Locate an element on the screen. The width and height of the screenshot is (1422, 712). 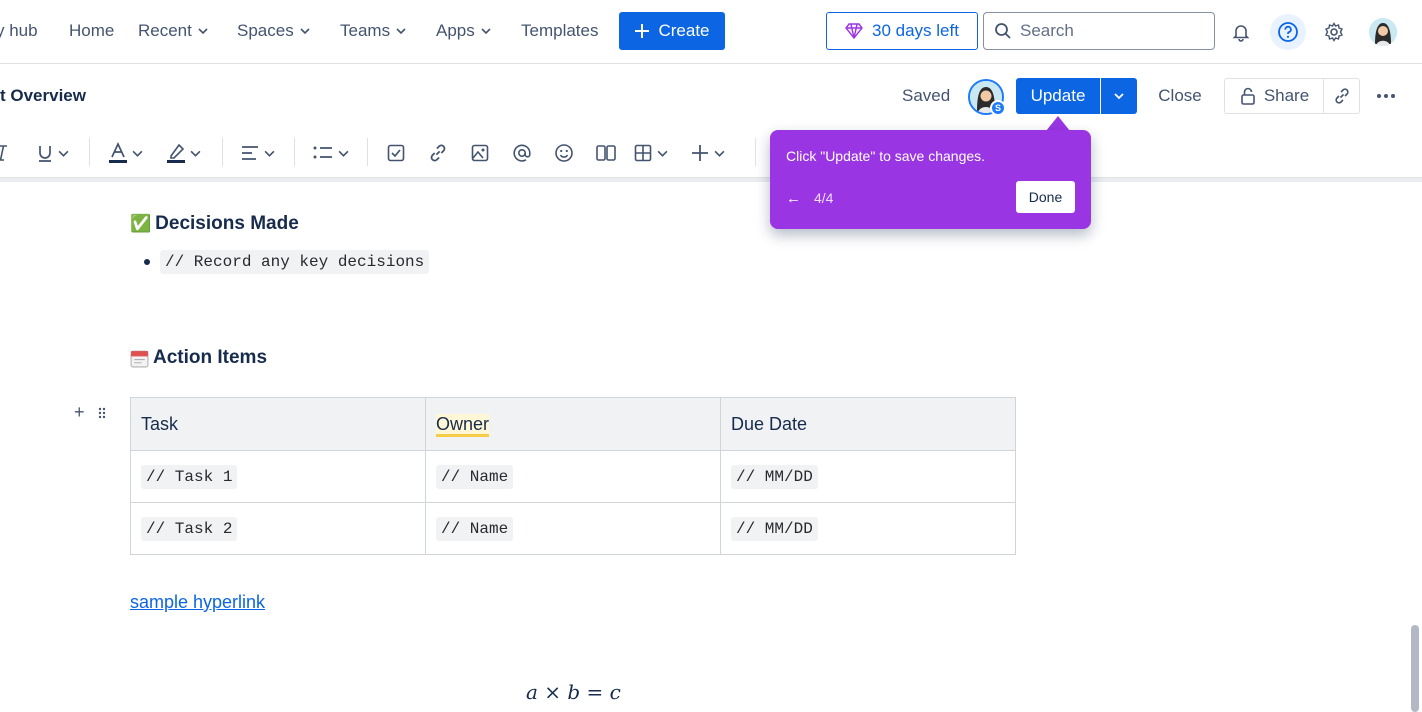
insert-link-button is located at coordinates (438, 153).